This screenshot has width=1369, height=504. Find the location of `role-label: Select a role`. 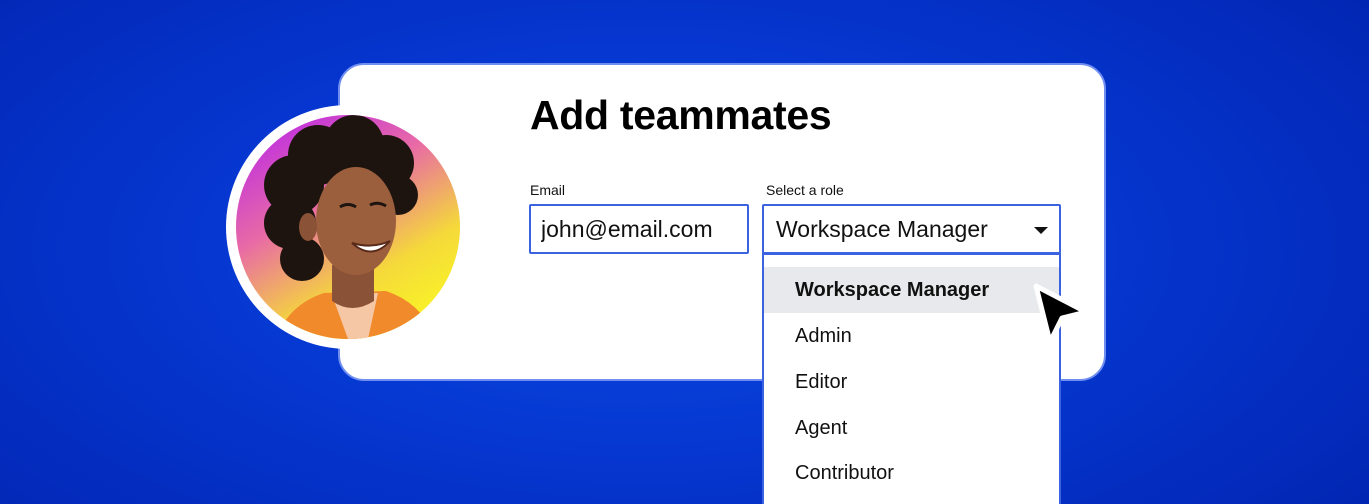

role-label: Select a role is located at coordinates (805, 190).